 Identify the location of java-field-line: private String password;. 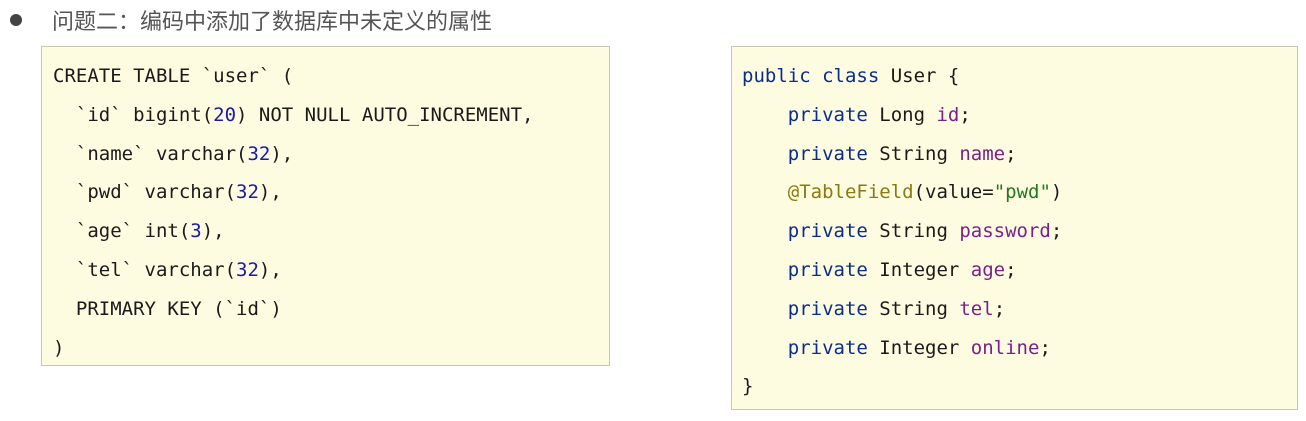
(925, 231).